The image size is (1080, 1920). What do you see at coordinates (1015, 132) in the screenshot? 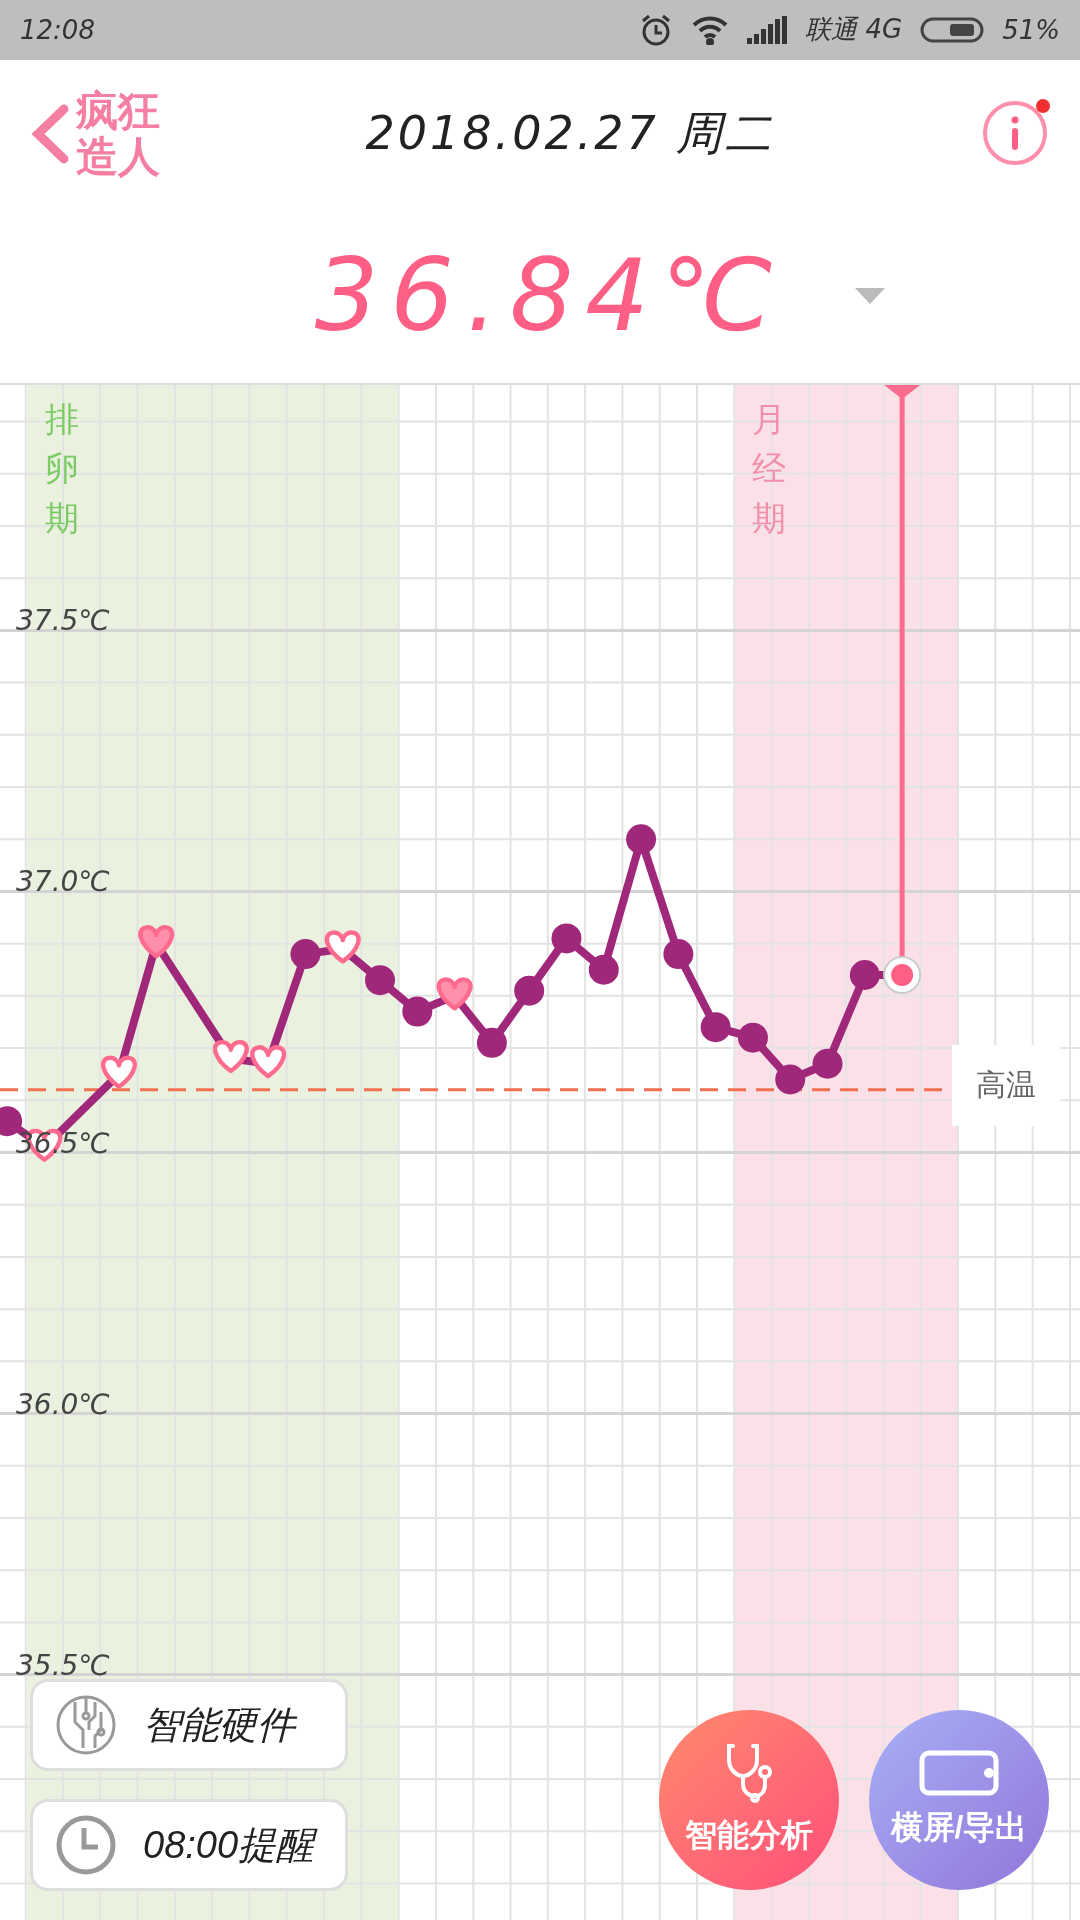
I see `info-icon` at bounding box center [1015, 132].